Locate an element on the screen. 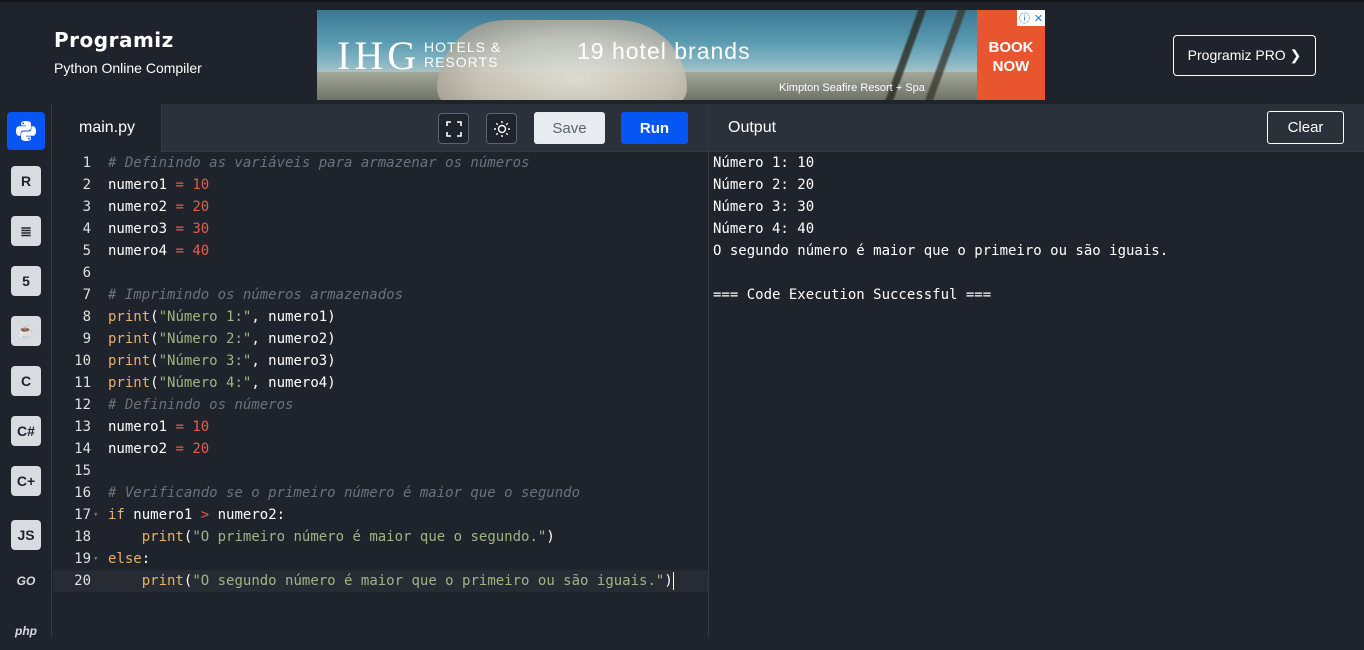  language-sidebar: R ≣ 5 ☕ C C# C+ JS GO php is located at coordinates (26, 371).